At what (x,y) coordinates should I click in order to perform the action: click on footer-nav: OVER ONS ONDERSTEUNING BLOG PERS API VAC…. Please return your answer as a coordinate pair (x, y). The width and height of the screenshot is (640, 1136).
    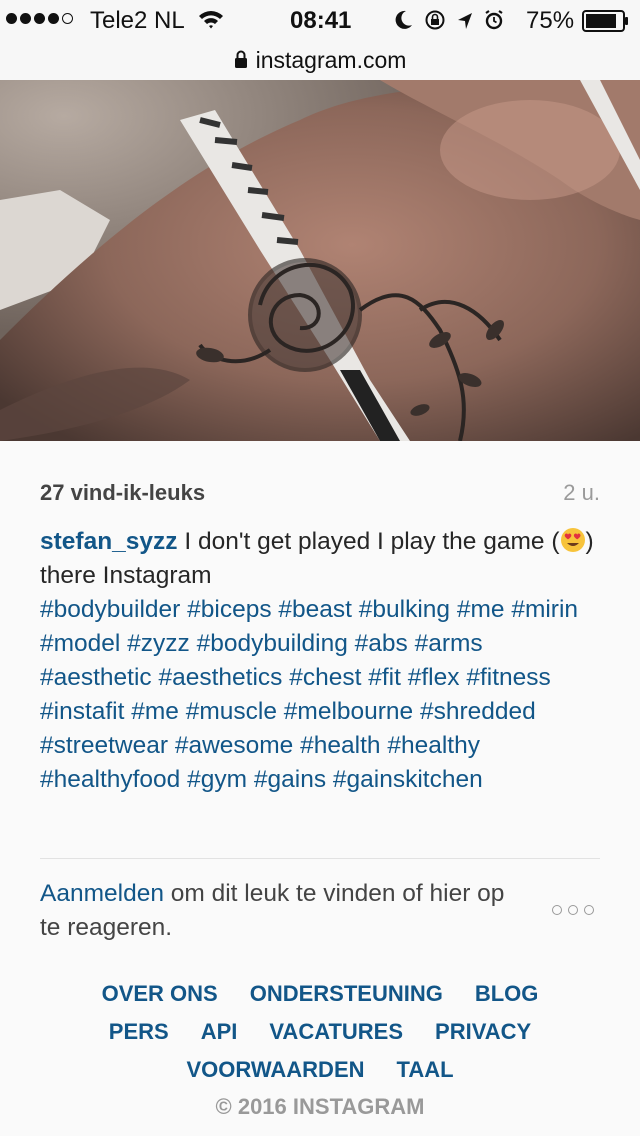
    Looking at the image, I should click on (320, 1037).